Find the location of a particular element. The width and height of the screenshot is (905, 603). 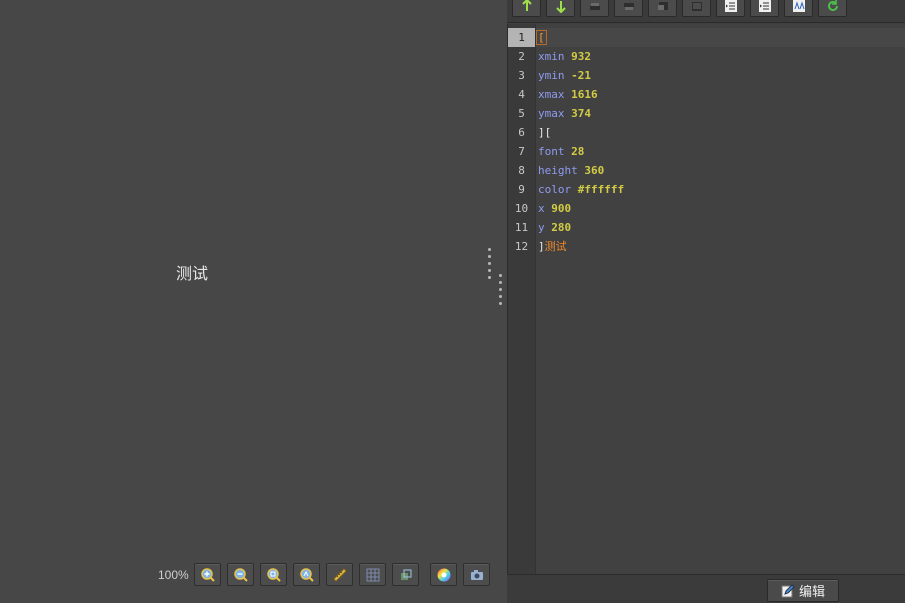

edit-button: 编辑 is located at coordinates (803, 590).